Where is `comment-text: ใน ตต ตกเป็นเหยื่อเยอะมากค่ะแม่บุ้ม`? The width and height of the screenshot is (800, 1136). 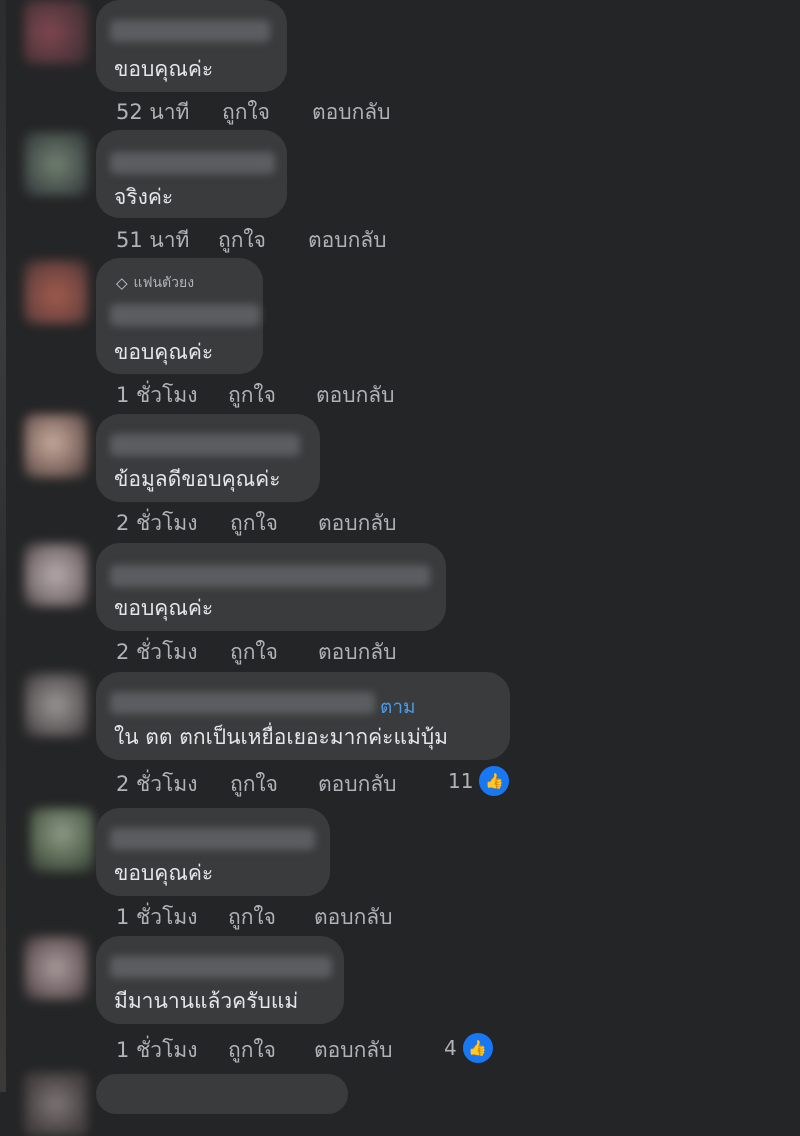 comment-text: ใน ตต ตกเป็นเหยื่อเยอะมากค่ะแม่บุ้ม is located at coordinates (281, 737).